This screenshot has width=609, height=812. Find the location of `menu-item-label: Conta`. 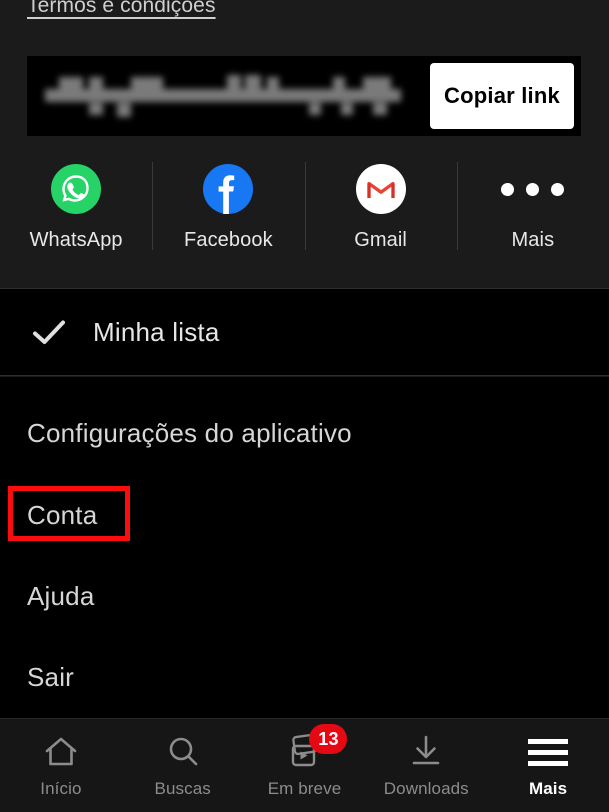

menu-item-label: Conta is located at coordinates (62, 514).